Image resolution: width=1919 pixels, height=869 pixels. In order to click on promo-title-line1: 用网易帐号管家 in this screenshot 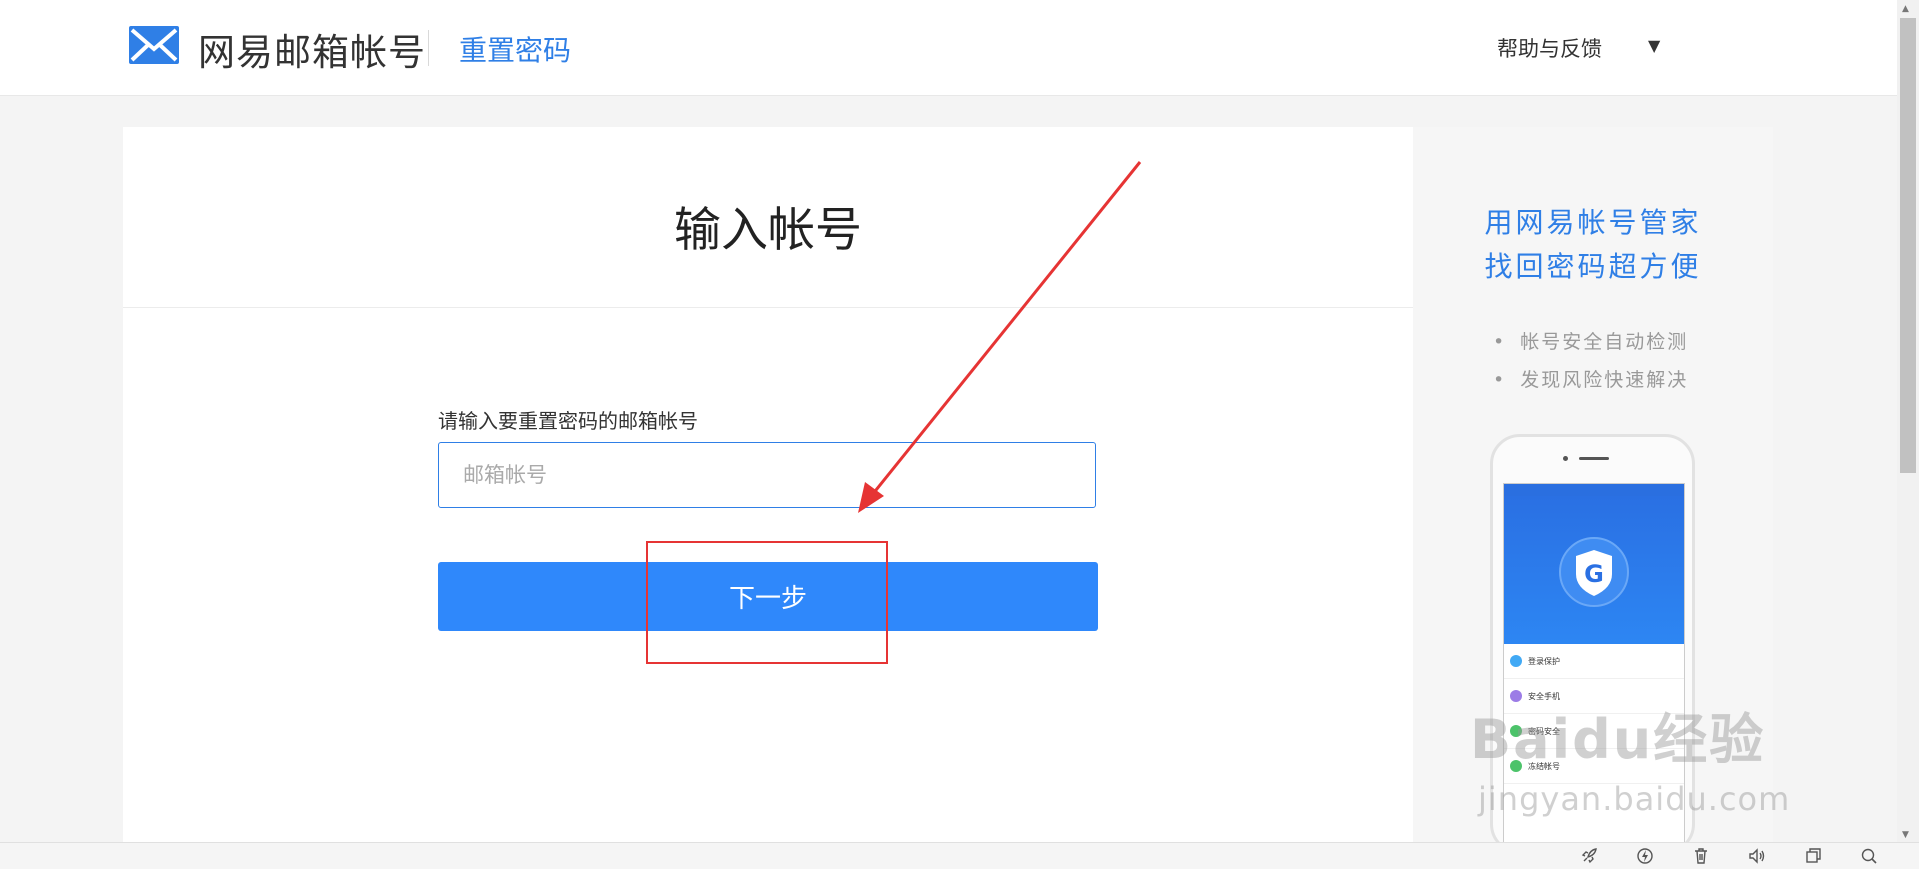, I will do `click(1593, 222)`.